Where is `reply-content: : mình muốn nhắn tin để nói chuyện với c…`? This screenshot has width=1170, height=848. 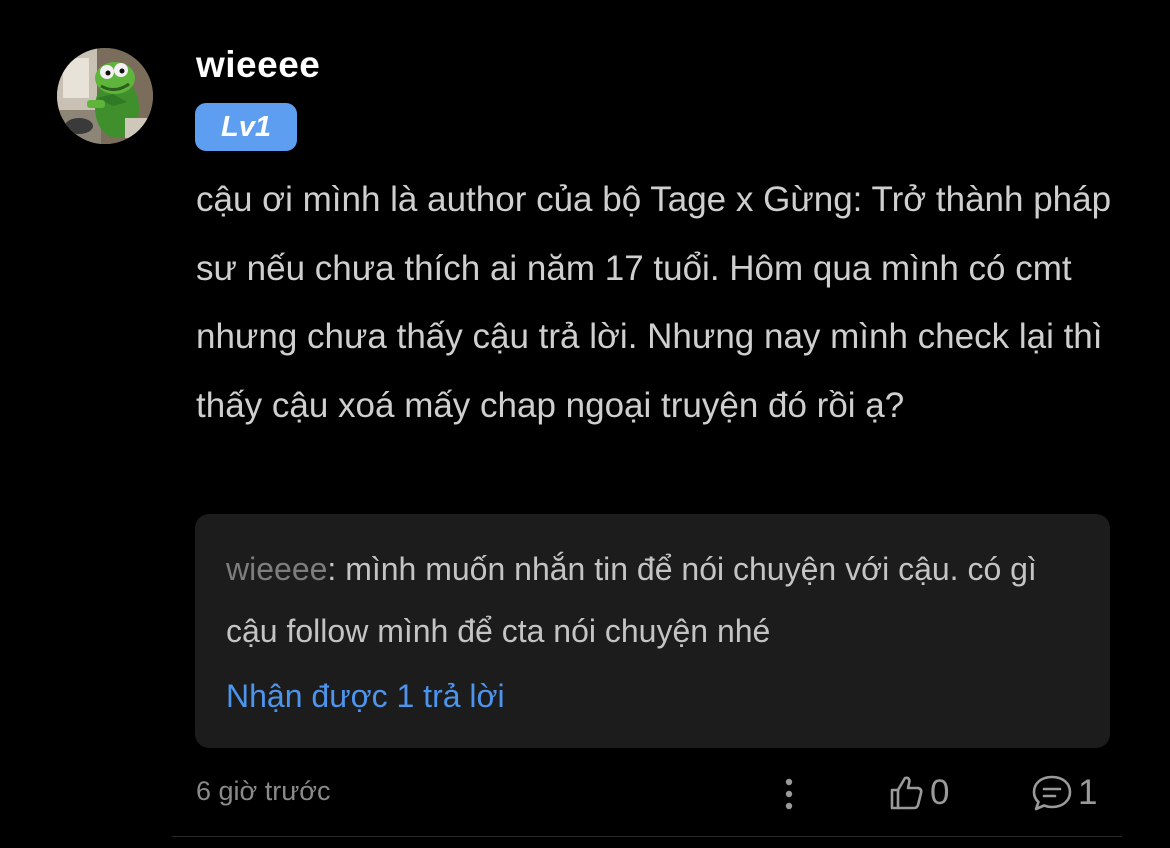 reply-content: : mình muốn nhắn tin để nói chuyện với c… is located at coordinates (631, 600).